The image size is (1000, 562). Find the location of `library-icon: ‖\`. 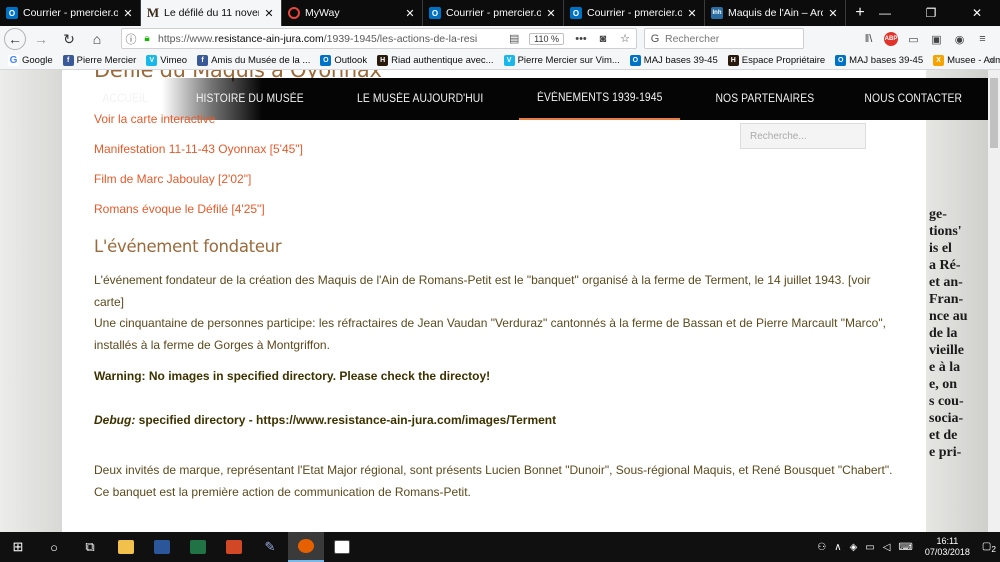

library-icon: ‖\ is located at coordinates (868, 39).